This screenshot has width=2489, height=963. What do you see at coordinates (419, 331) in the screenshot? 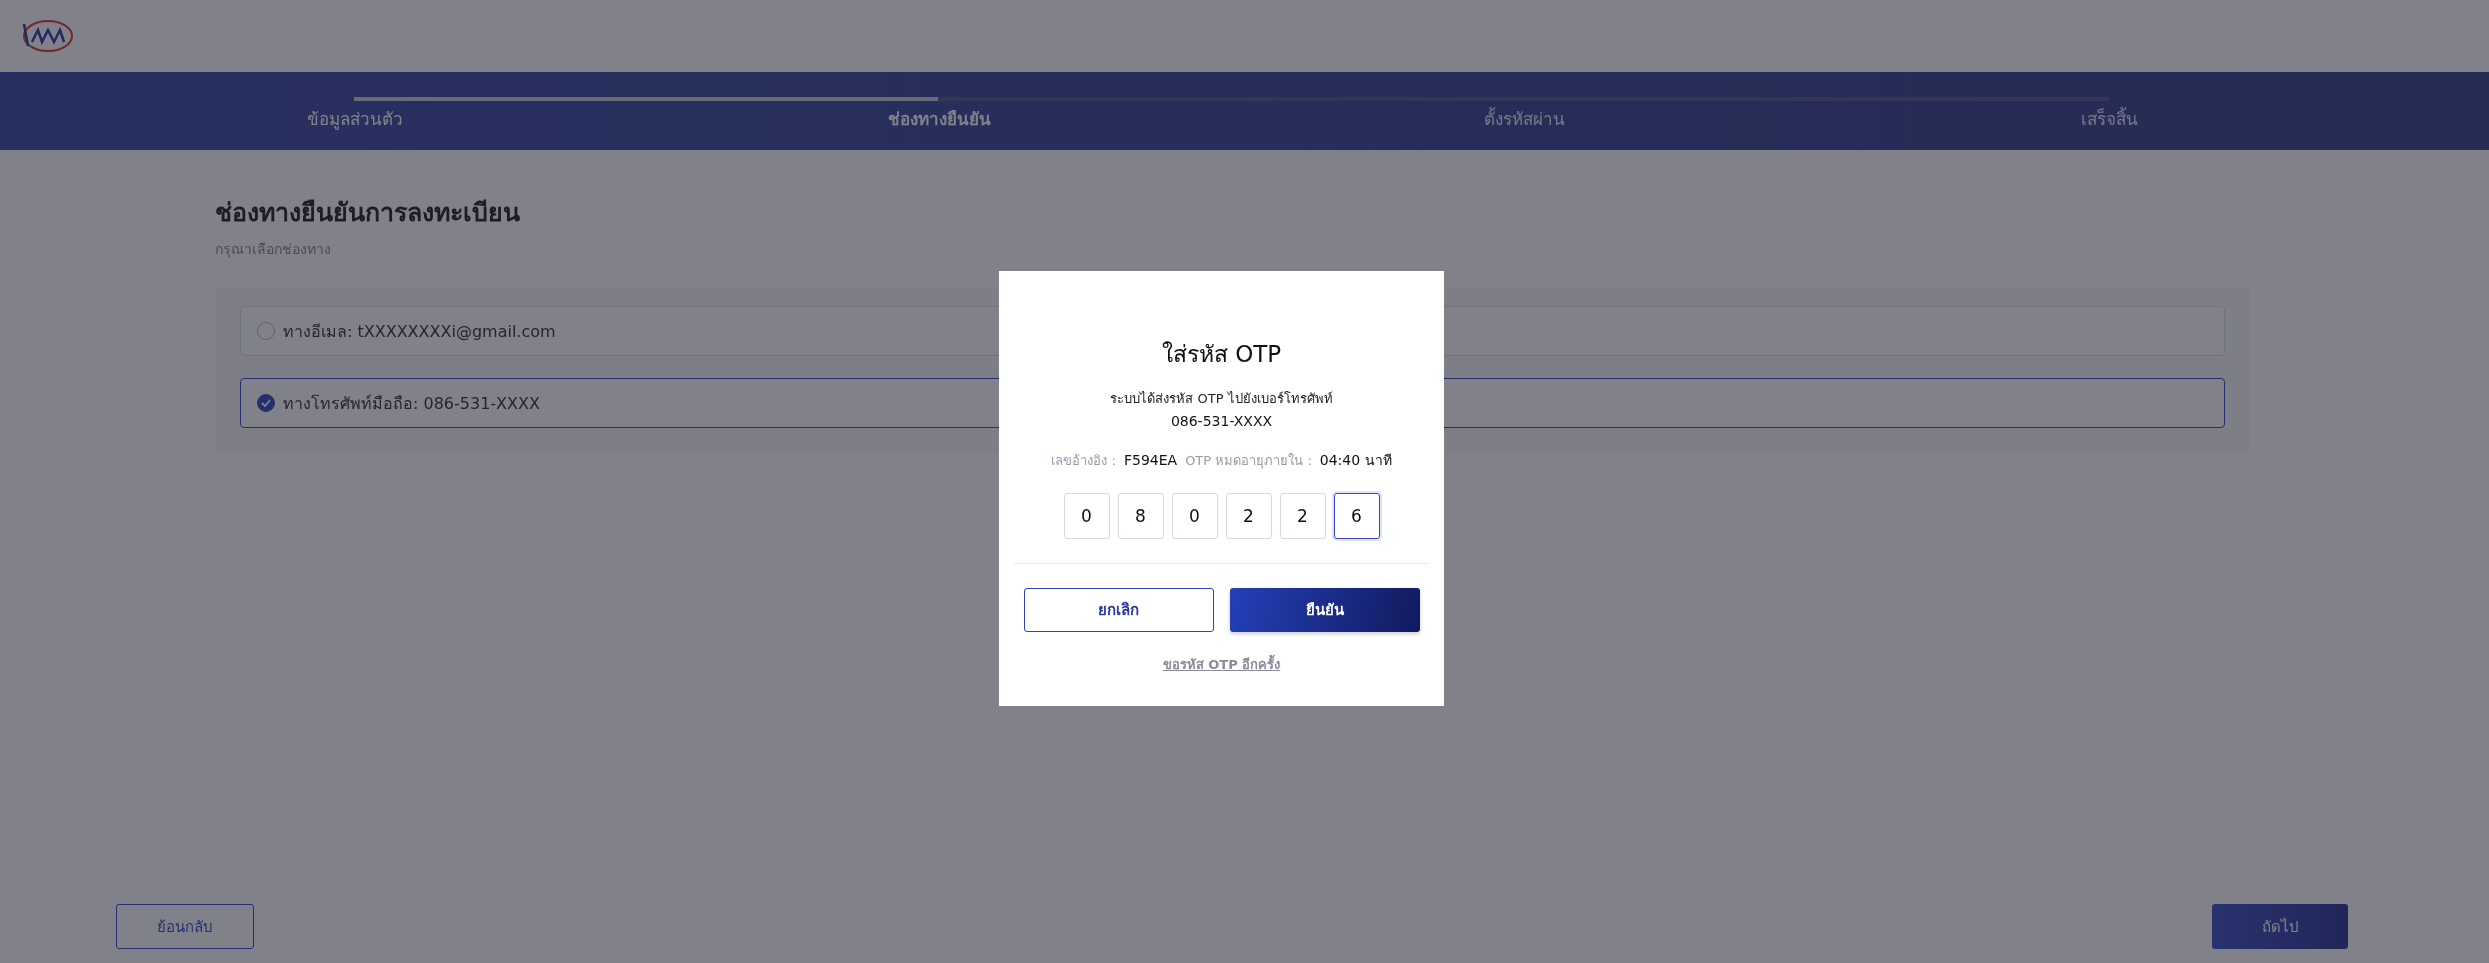
I see `option-label: ทางอีเมล: tXXXXXXXXi@gmail.com` at bounding box center [419, 331].